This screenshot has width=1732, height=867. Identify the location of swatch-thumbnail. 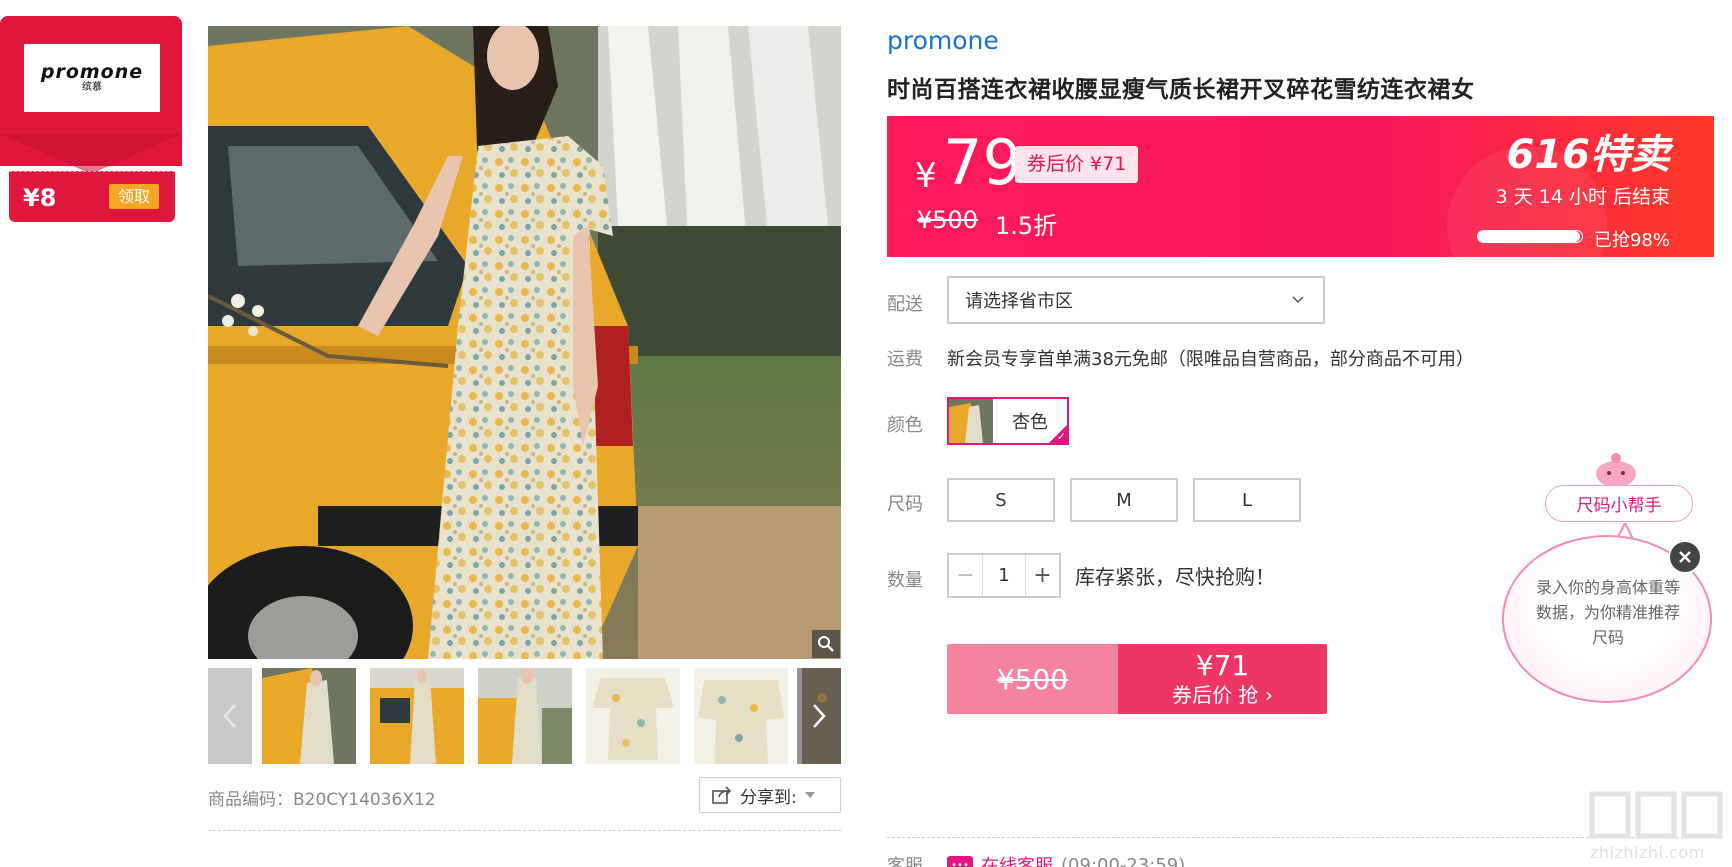
(971, 421).